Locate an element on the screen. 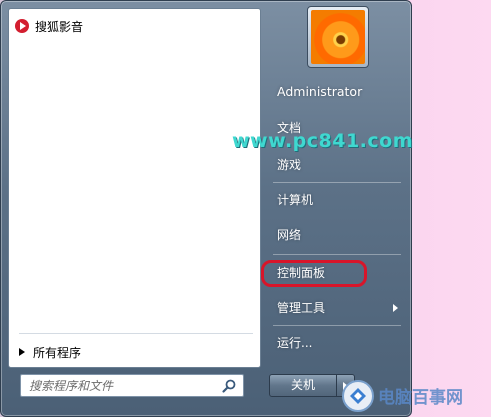  flower-picture is located at coordinates (338, 37).